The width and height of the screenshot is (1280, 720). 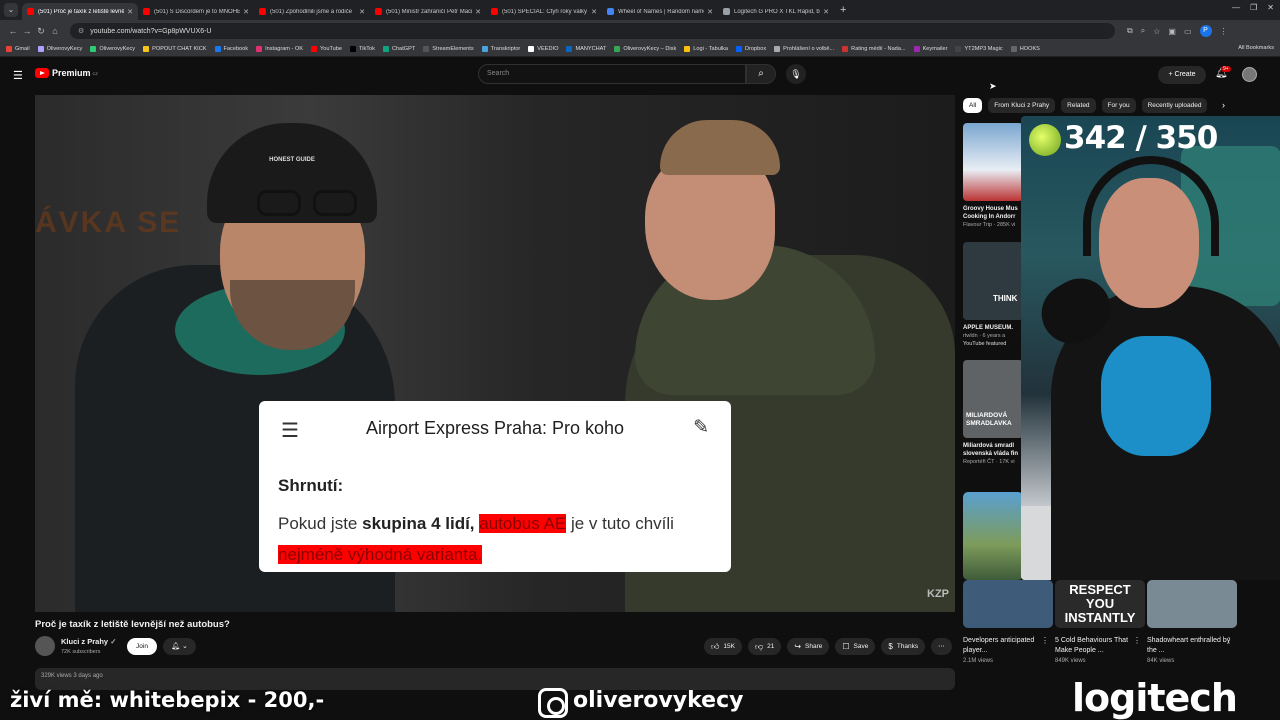 What do you see at coordinates (1156, 31) in the screenshot?
I see `star-icon: ☆` at bounding box center [1156, 31].